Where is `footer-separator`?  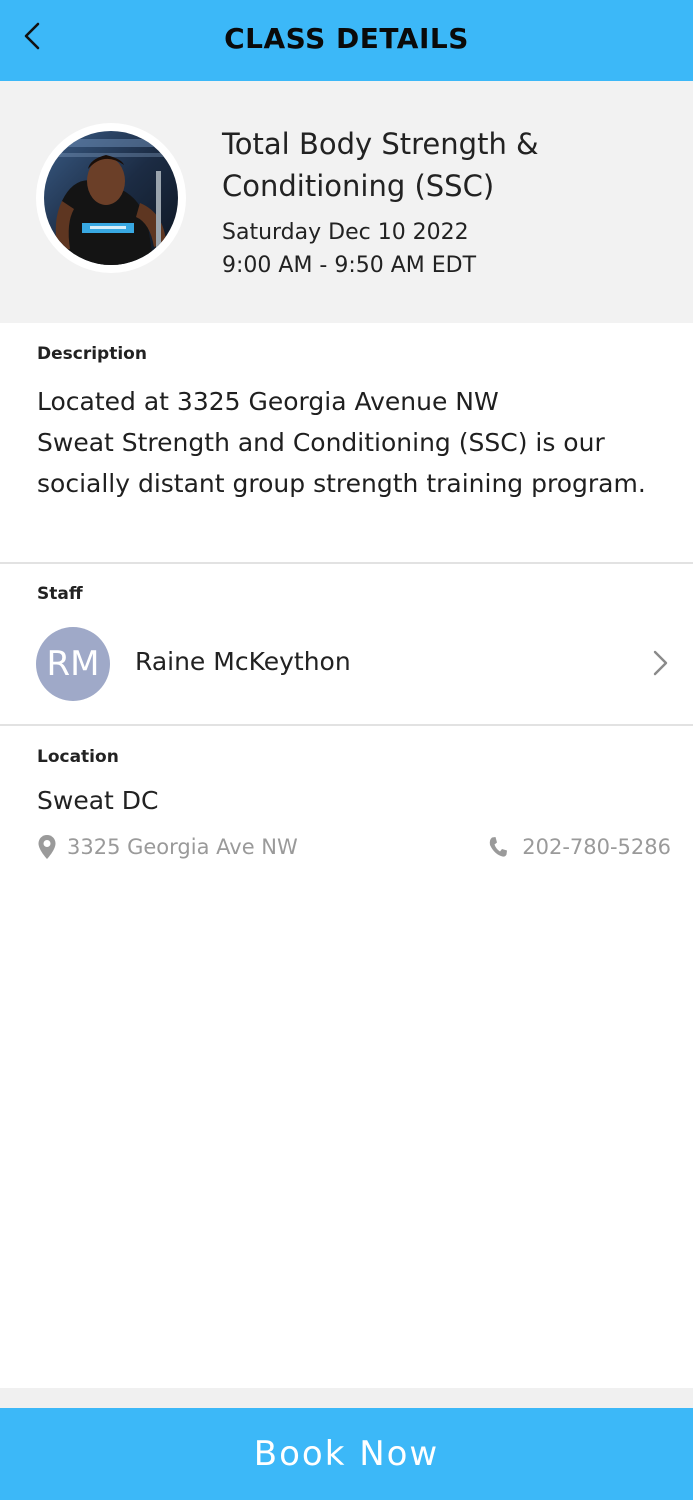
footer-separator is located at coordinates (346, 1398).